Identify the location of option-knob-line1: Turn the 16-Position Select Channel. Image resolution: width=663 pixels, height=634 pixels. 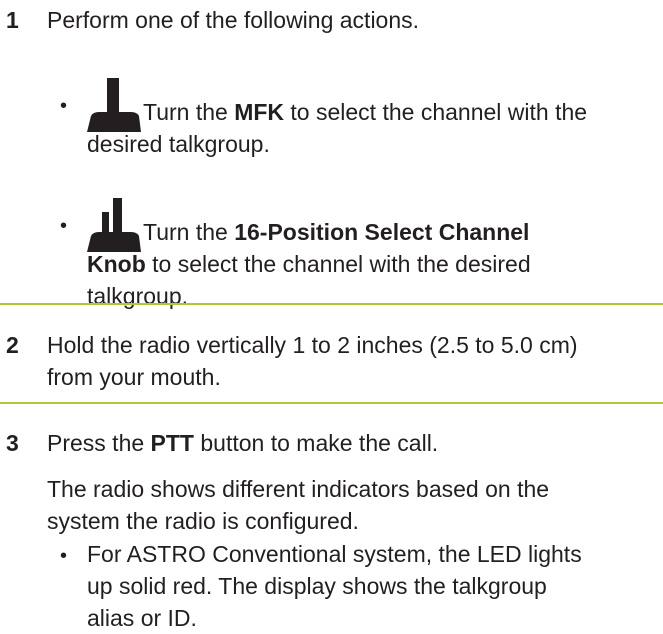
(373, 222).